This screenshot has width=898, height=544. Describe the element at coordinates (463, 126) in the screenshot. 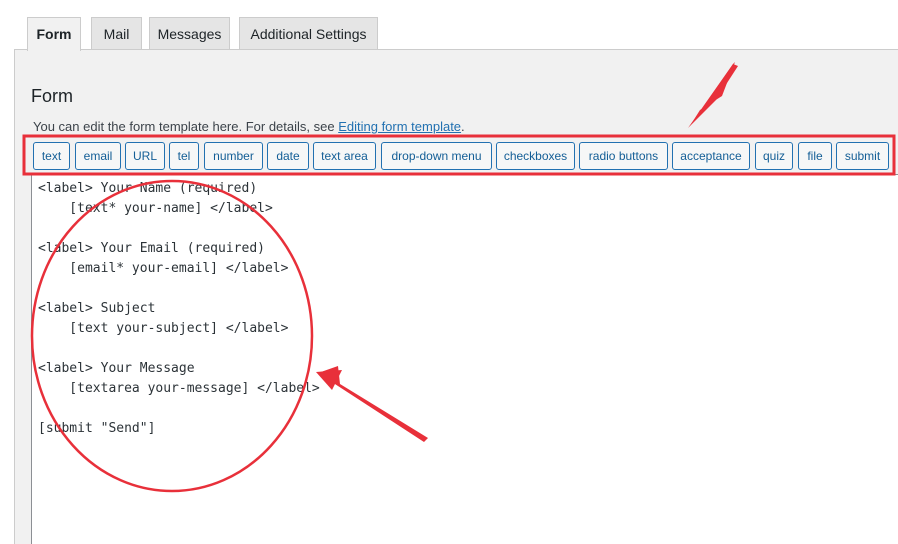

I see `description-suffix: .` at that location.